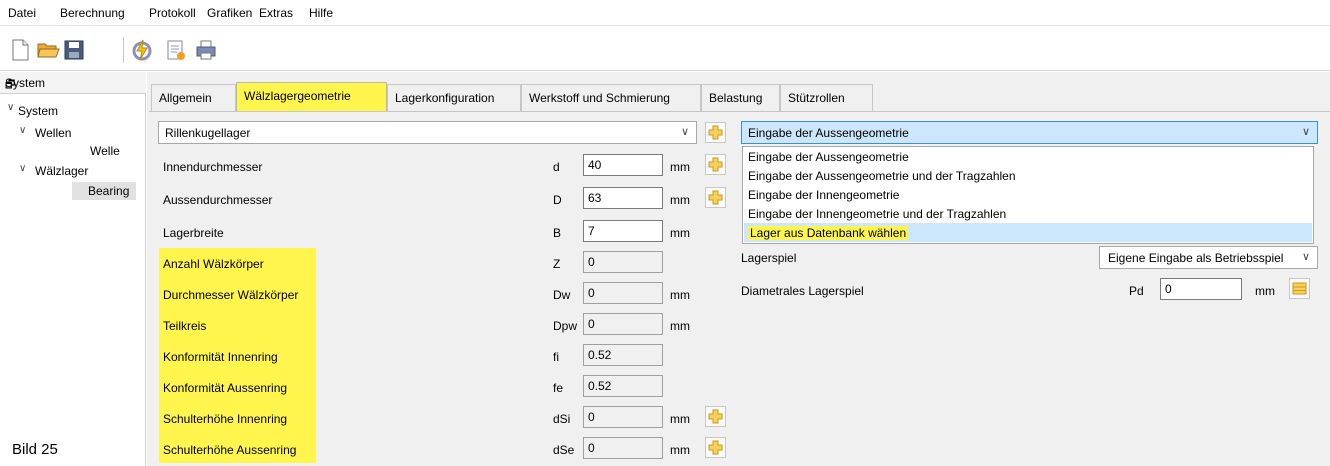  I want to click on symbol-B: B, so click(557, 233).